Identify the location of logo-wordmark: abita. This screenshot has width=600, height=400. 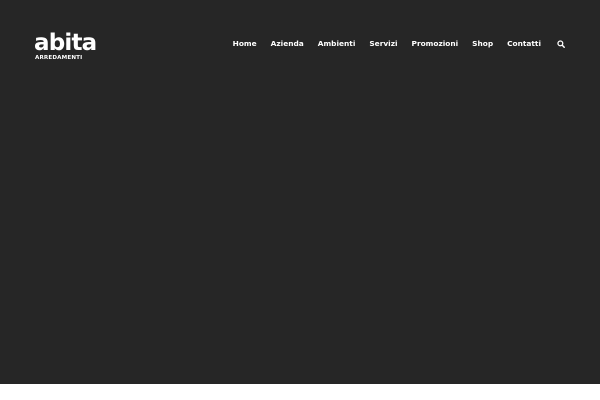
(65, 43).